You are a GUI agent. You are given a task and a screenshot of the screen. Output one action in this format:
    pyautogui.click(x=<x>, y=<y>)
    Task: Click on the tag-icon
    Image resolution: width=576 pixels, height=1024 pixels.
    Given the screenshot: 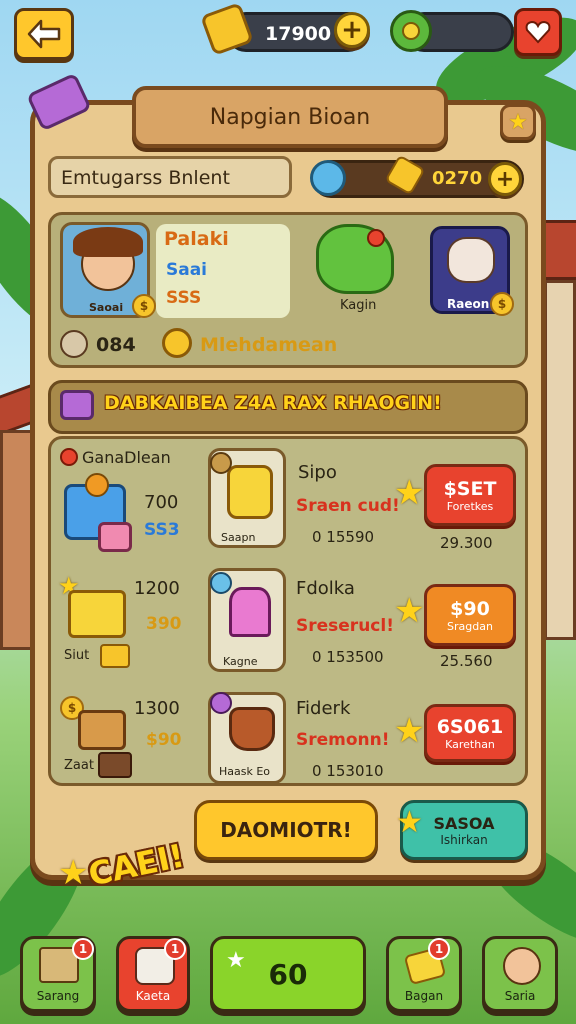 What is the action you would take?
    pyautogui.click(x=77, y=405)
    